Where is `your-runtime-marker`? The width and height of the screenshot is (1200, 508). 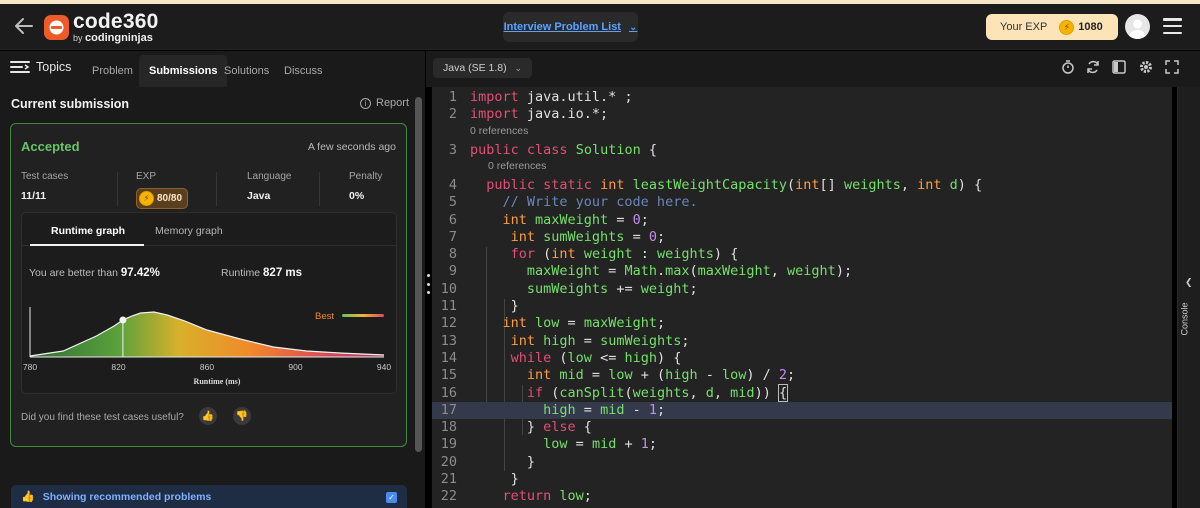
your-runtime-marker is located at coordinates (123, 320).